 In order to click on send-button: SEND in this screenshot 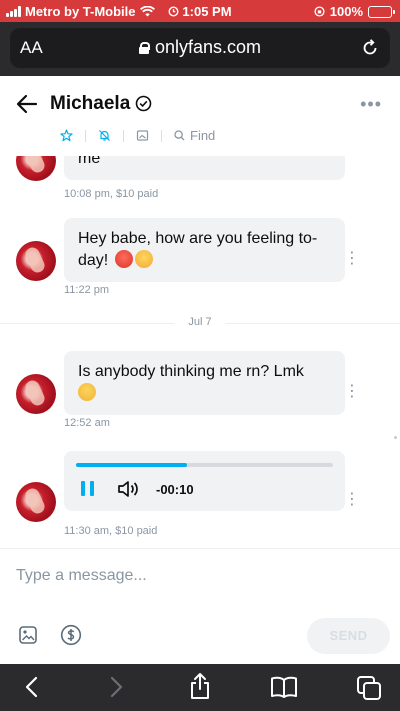, I will do `click(348, 636)`.